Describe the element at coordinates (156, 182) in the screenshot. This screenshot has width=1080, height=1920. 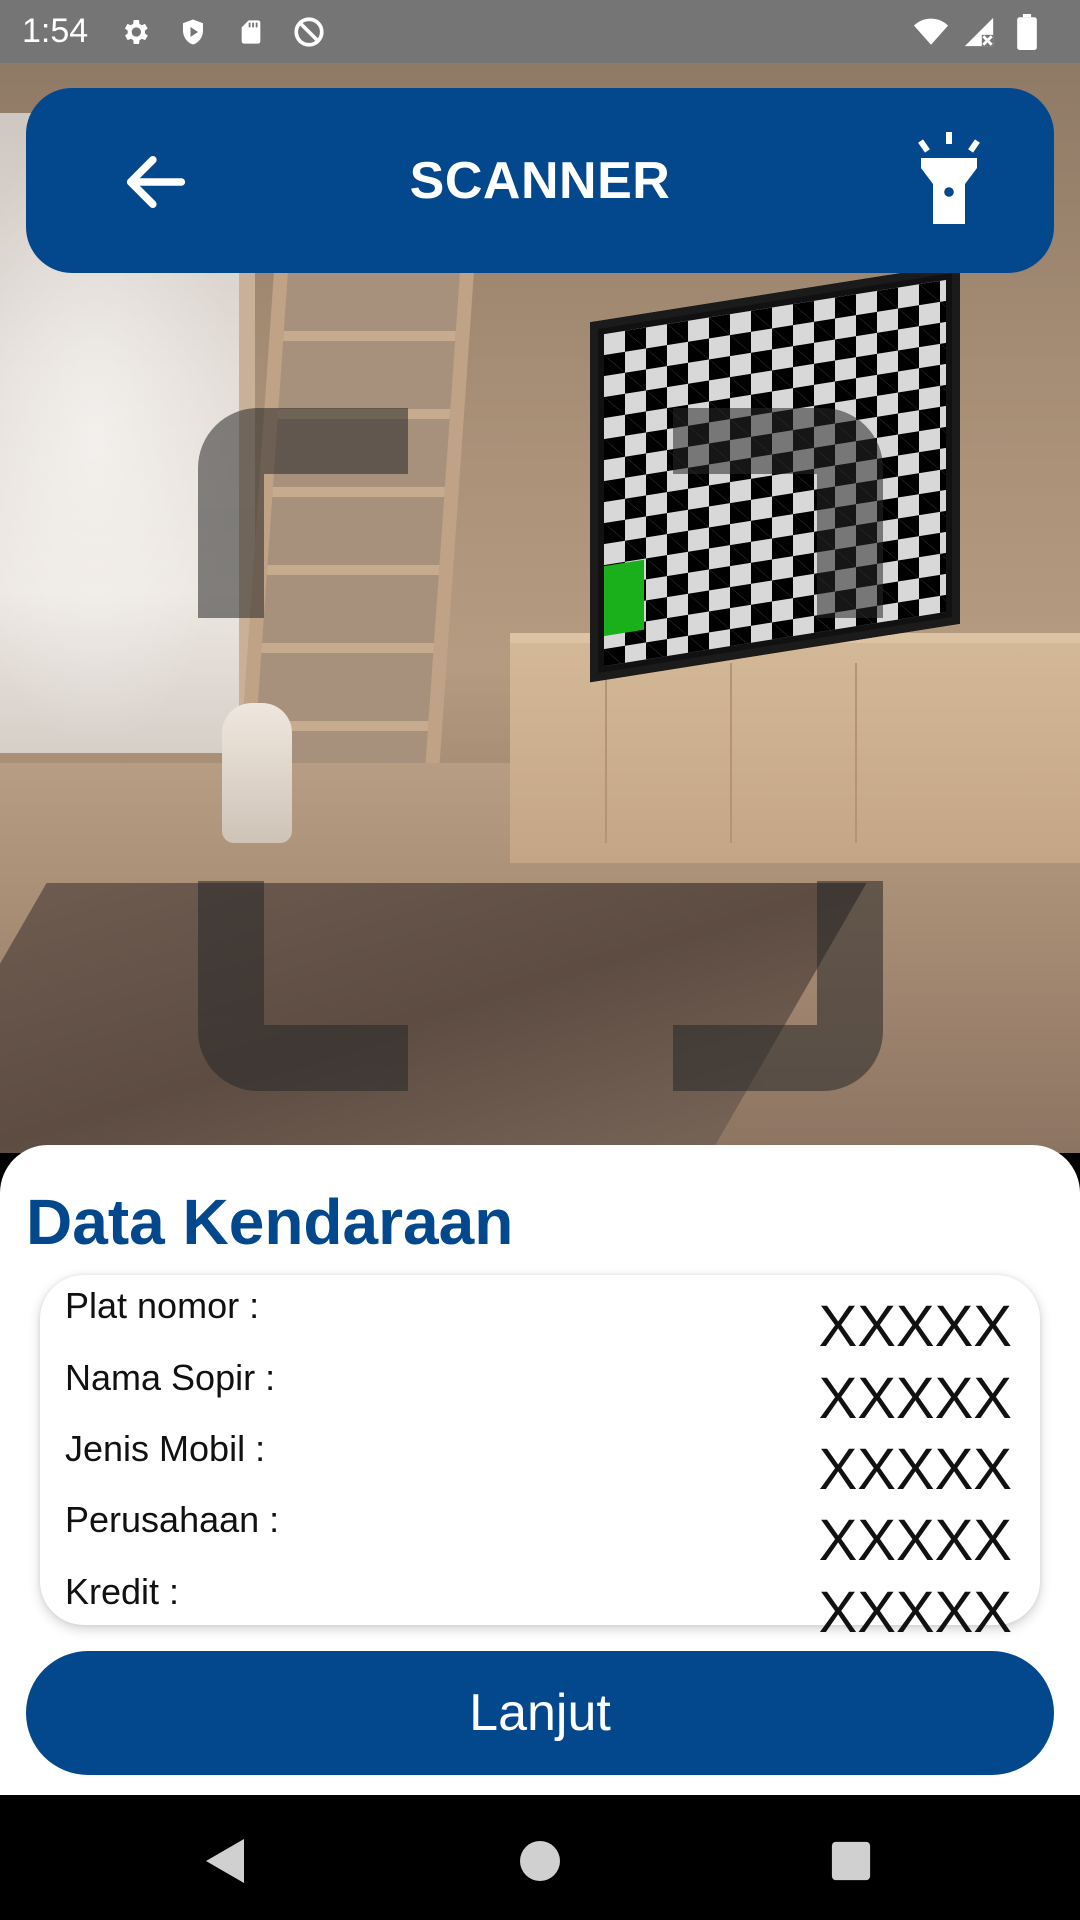
I see `back-arrow-icon` at that location.